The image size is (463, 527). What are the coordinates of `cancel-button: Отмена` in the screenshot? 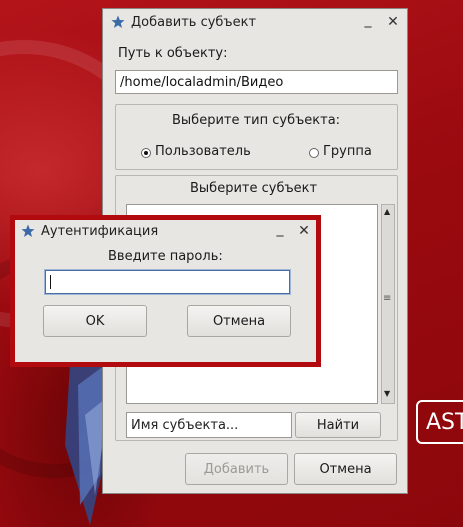 It's located at (345, 469).